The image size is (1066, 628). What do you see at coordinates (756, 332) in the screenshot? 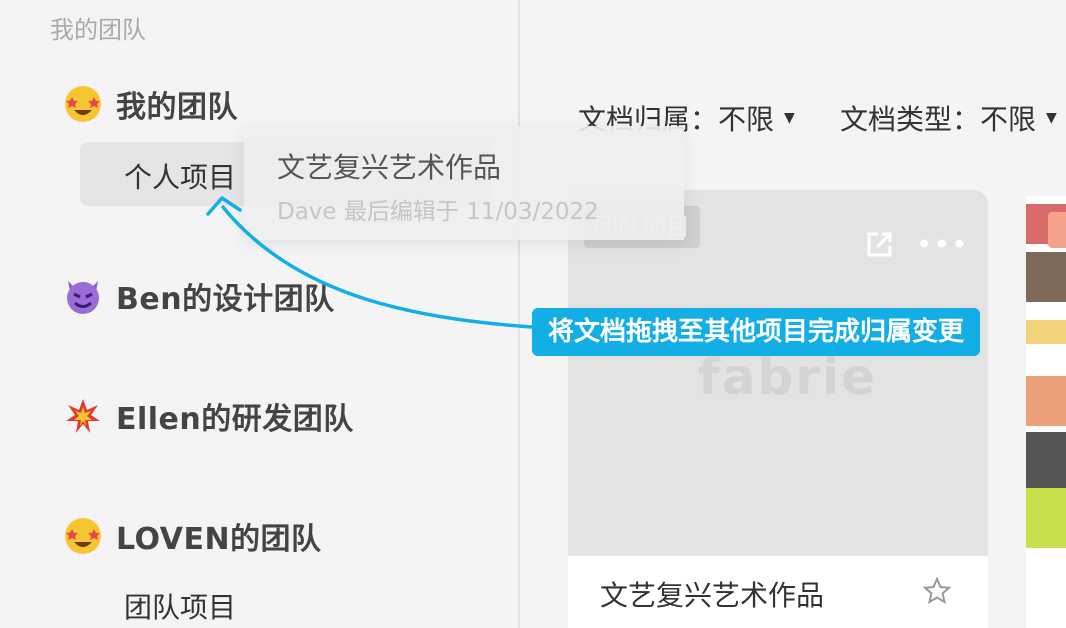
I see `instruction-tooltip: 将文档拖拽至其他项目完成归属变更` at bounding box center [756, 332].